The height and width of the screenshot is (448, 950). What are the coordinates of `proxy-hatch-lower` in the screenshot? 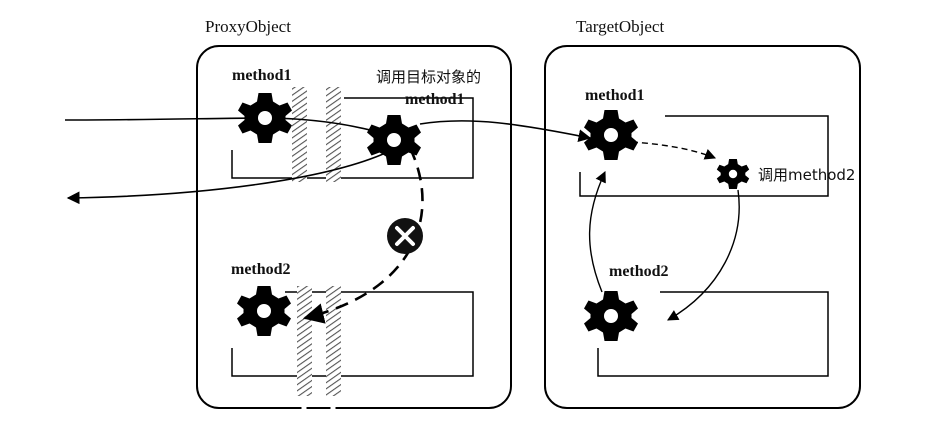 It's located at (319, 341).